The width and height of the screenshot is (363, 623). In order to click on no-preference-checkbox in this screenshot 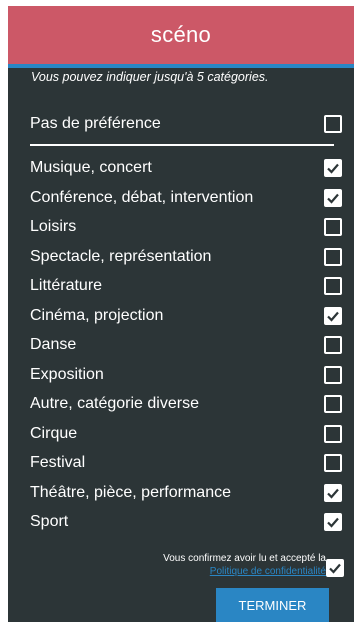, I will do `click(333, 124)`.